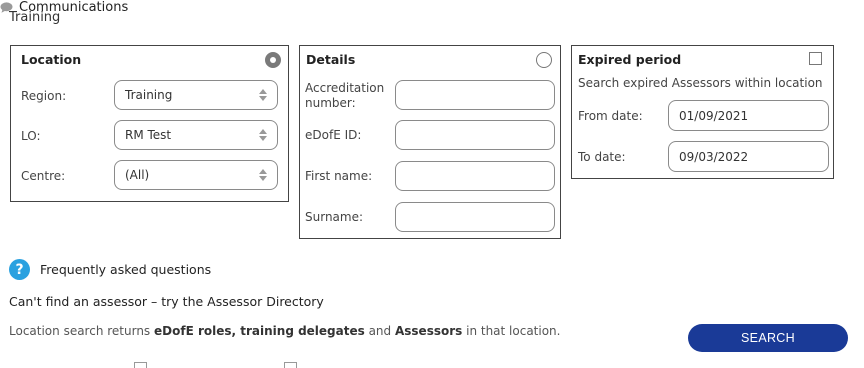  I want to click on to-date-label: To date:, so click(602, 157).